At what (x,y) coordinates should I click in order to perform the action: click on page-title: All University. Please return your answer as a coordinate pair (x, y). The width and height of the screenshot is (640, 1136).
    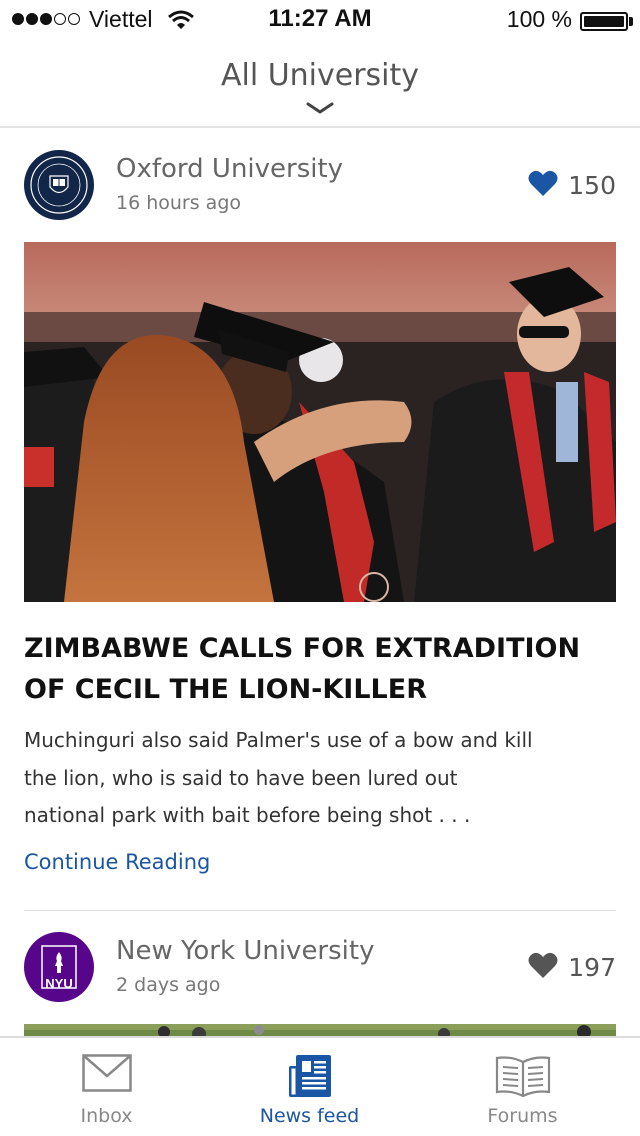
    Looking at the image, I should click on (320, 75).